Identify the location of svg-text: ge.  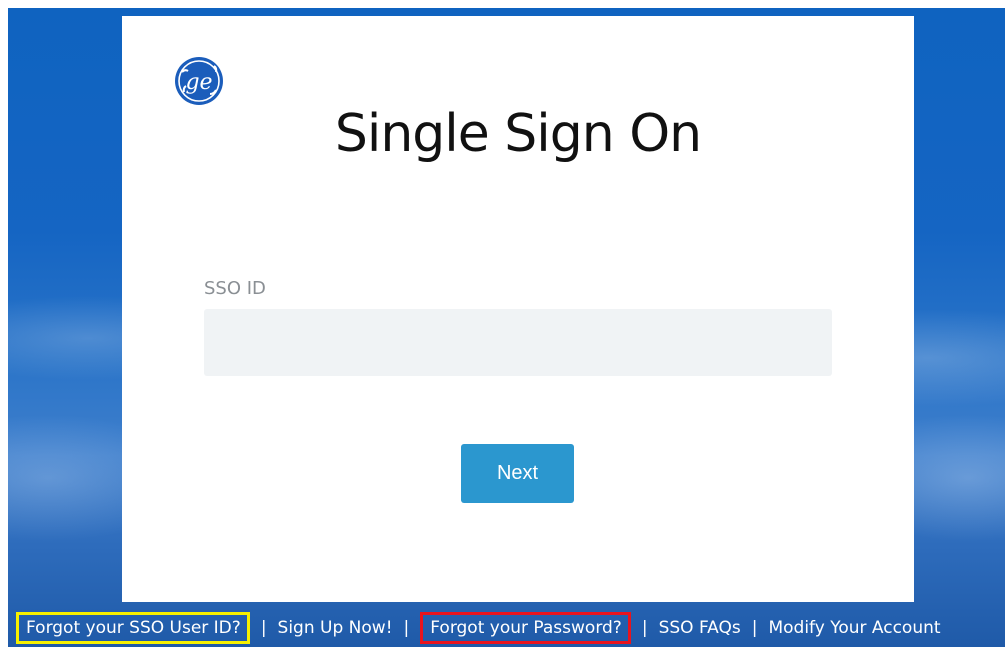
(198, 82).